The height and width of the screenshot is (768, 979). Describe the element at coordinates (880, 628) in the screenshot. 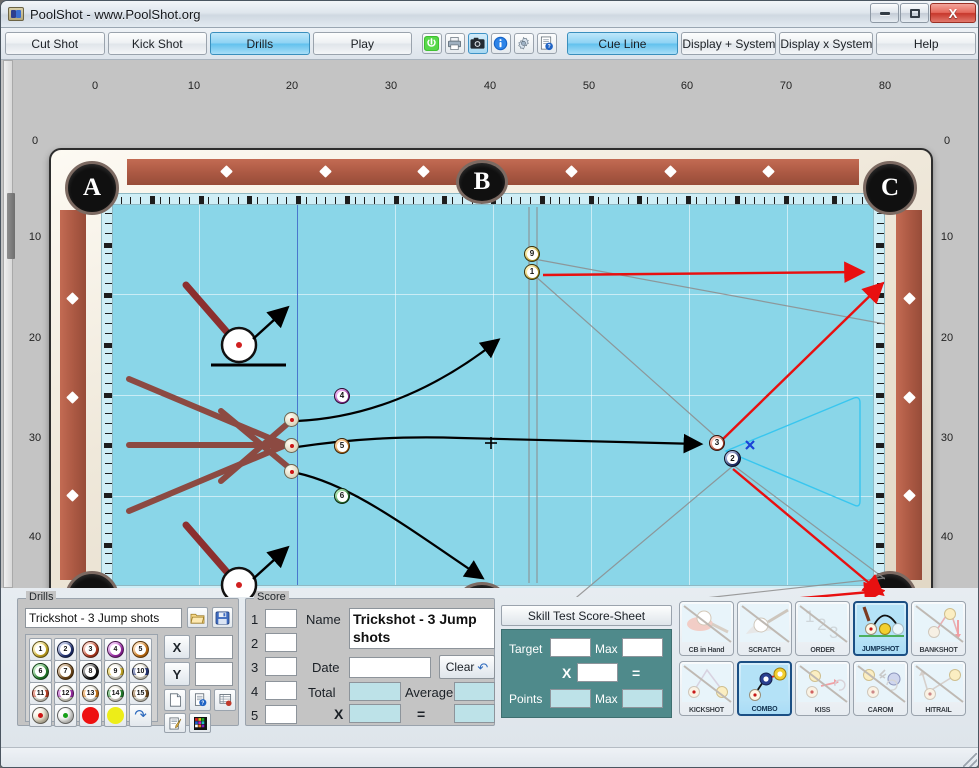

I see `option-jumpshot: JUMPSHOT` at that location.